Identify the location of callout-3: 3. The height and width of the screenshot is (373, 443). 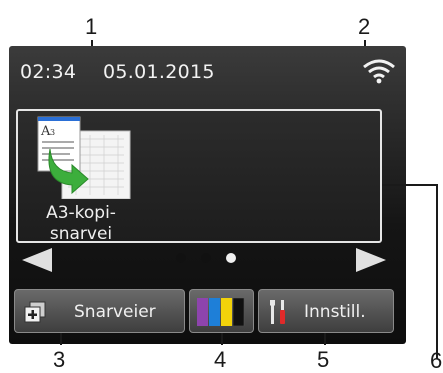
(59, 359).